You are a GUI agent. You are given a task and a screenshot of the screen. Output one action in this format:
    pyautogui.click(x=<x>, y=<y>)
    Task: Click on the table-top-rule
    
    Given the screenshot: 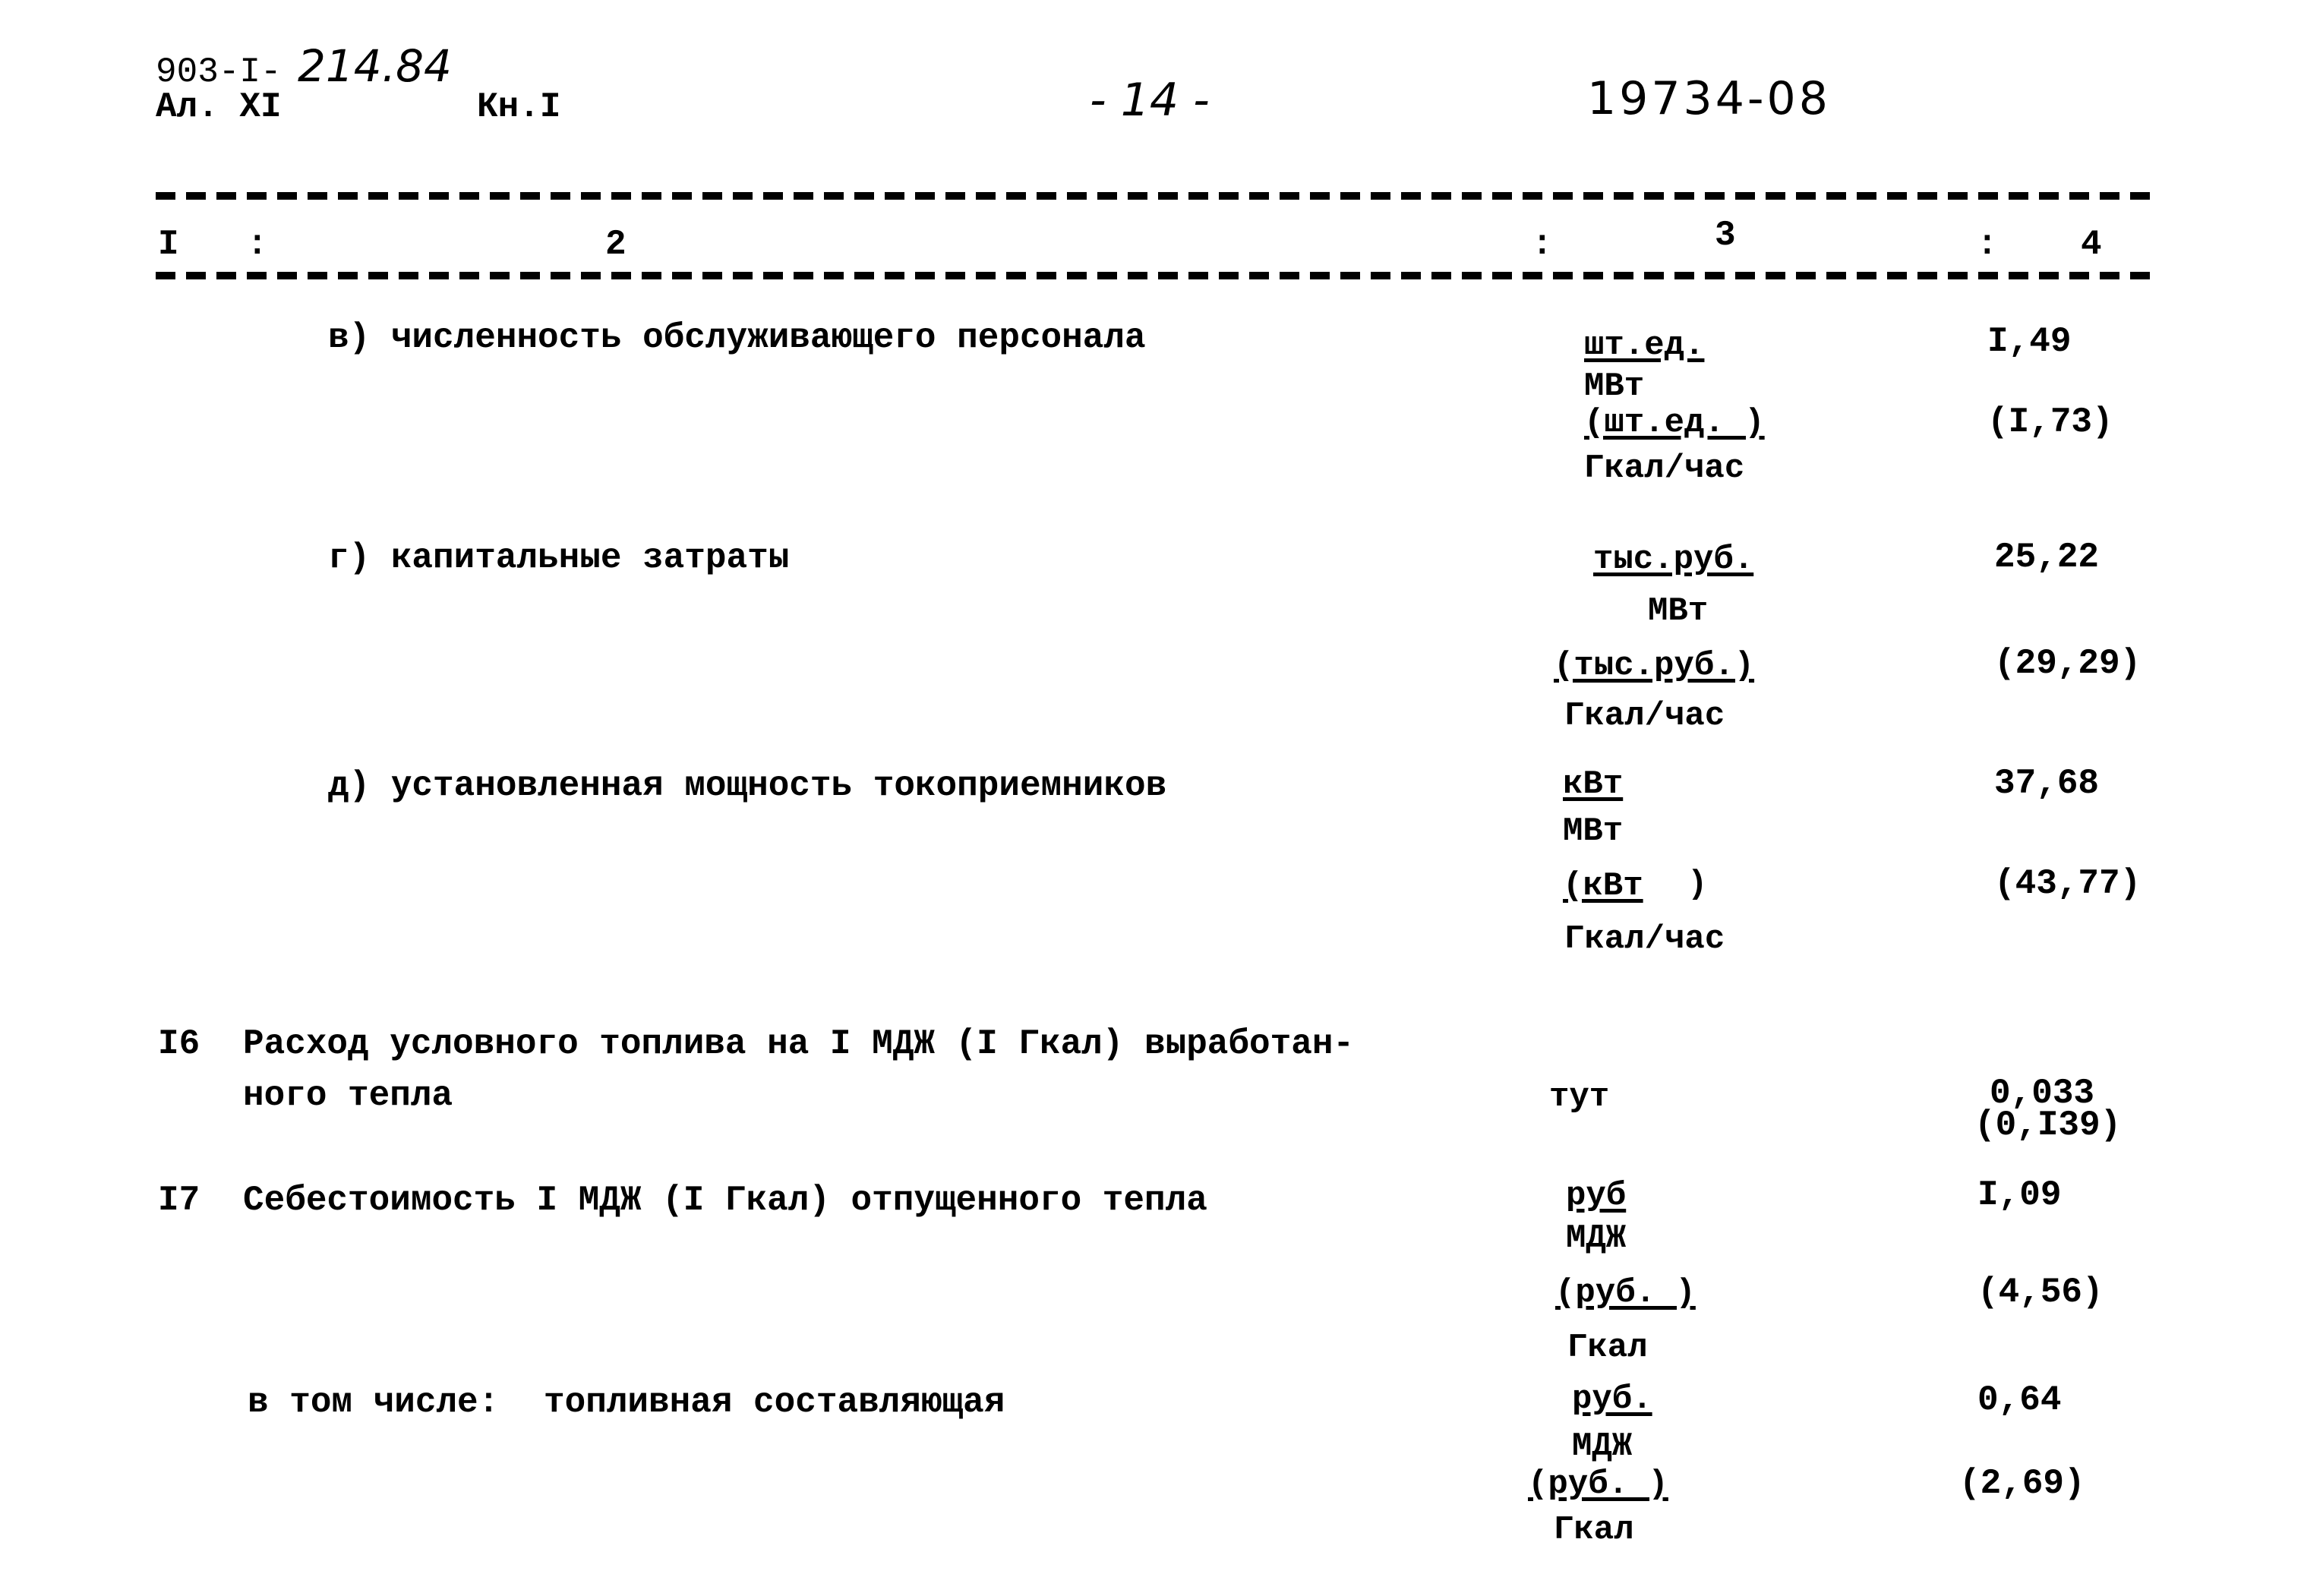 What is the action you would take?
    pyautogui.click(x=1158, y=196)
    